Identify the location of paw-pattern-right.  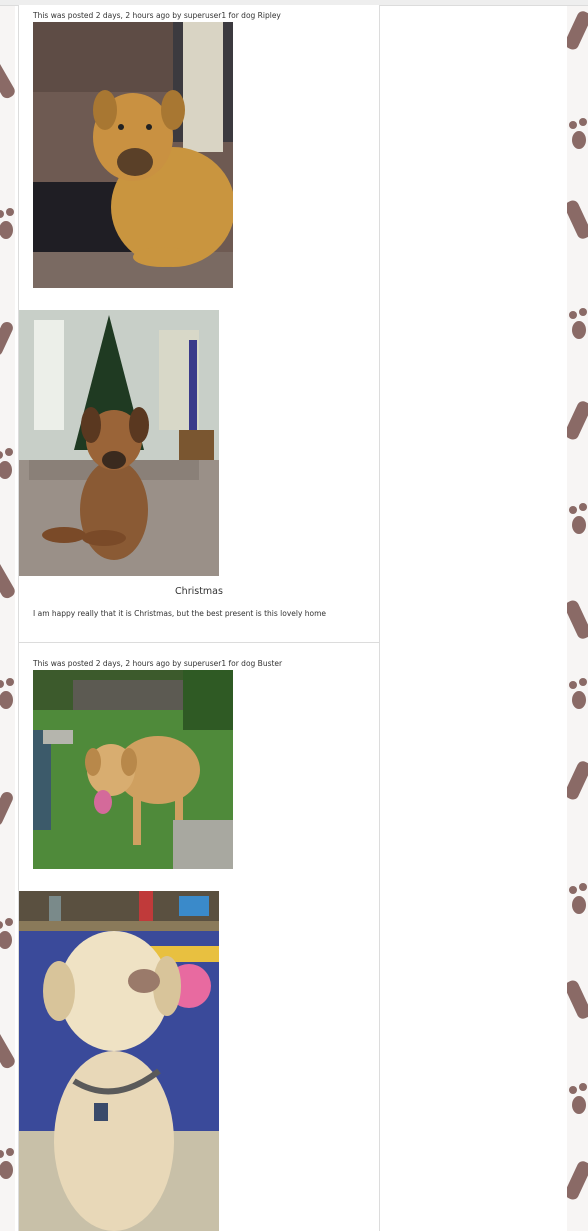
(577, 615).